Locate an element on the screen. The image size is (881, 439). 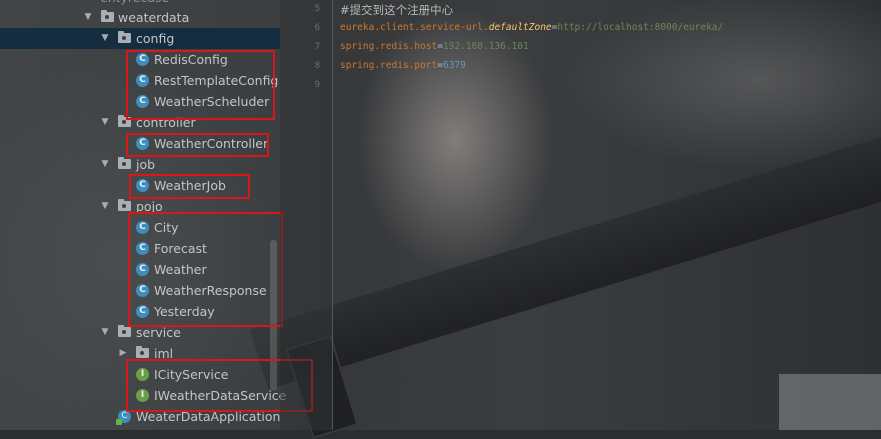
line-number: 6 is located at coordinates (317, 28).